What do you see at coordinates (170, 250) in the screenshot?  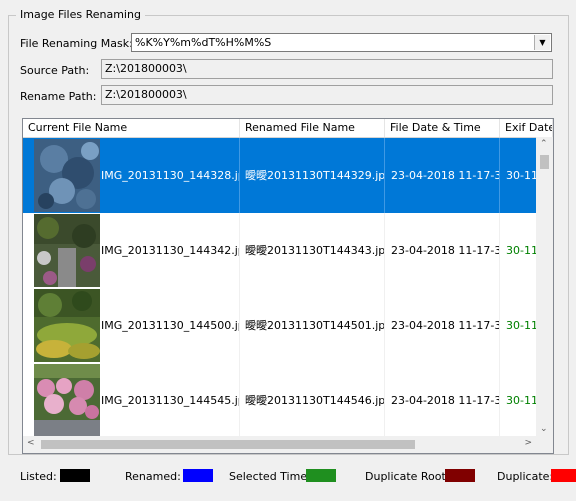 I see `current-file-name: IMG_20131130_144342.jpg` at bounding box center [170, 250].